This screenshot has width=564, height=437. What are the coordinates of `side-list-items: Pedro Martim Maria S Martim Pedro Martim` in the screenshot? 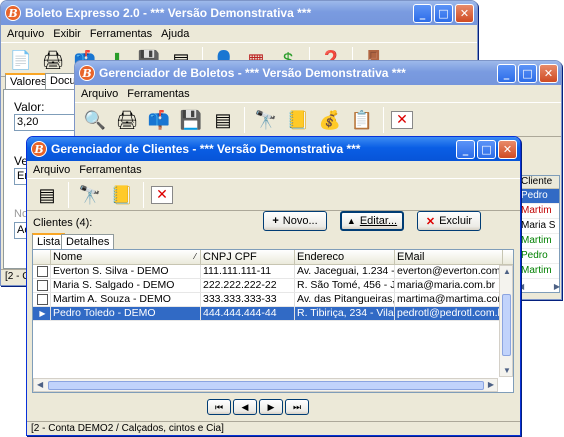 It's located at (539, 234).